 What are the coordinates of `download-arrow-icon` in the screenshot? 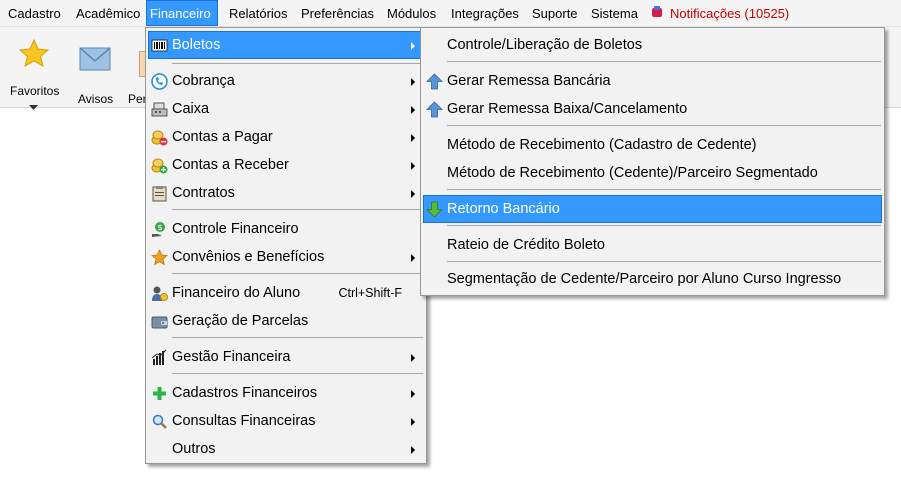 It's located at (434, 209).